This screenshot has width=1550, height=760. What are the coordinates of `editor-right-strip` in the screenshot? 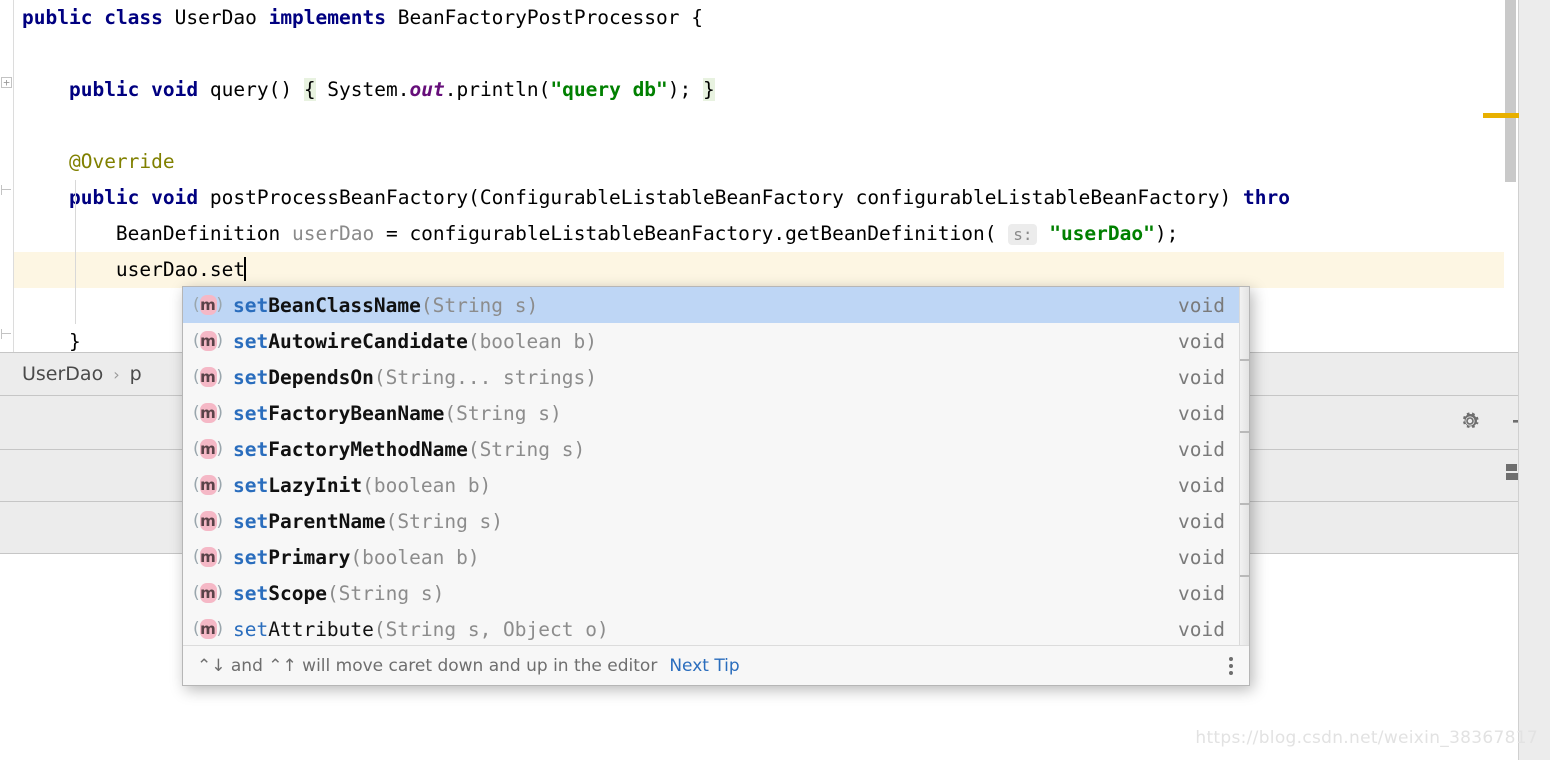 It's located at (1534, 176).